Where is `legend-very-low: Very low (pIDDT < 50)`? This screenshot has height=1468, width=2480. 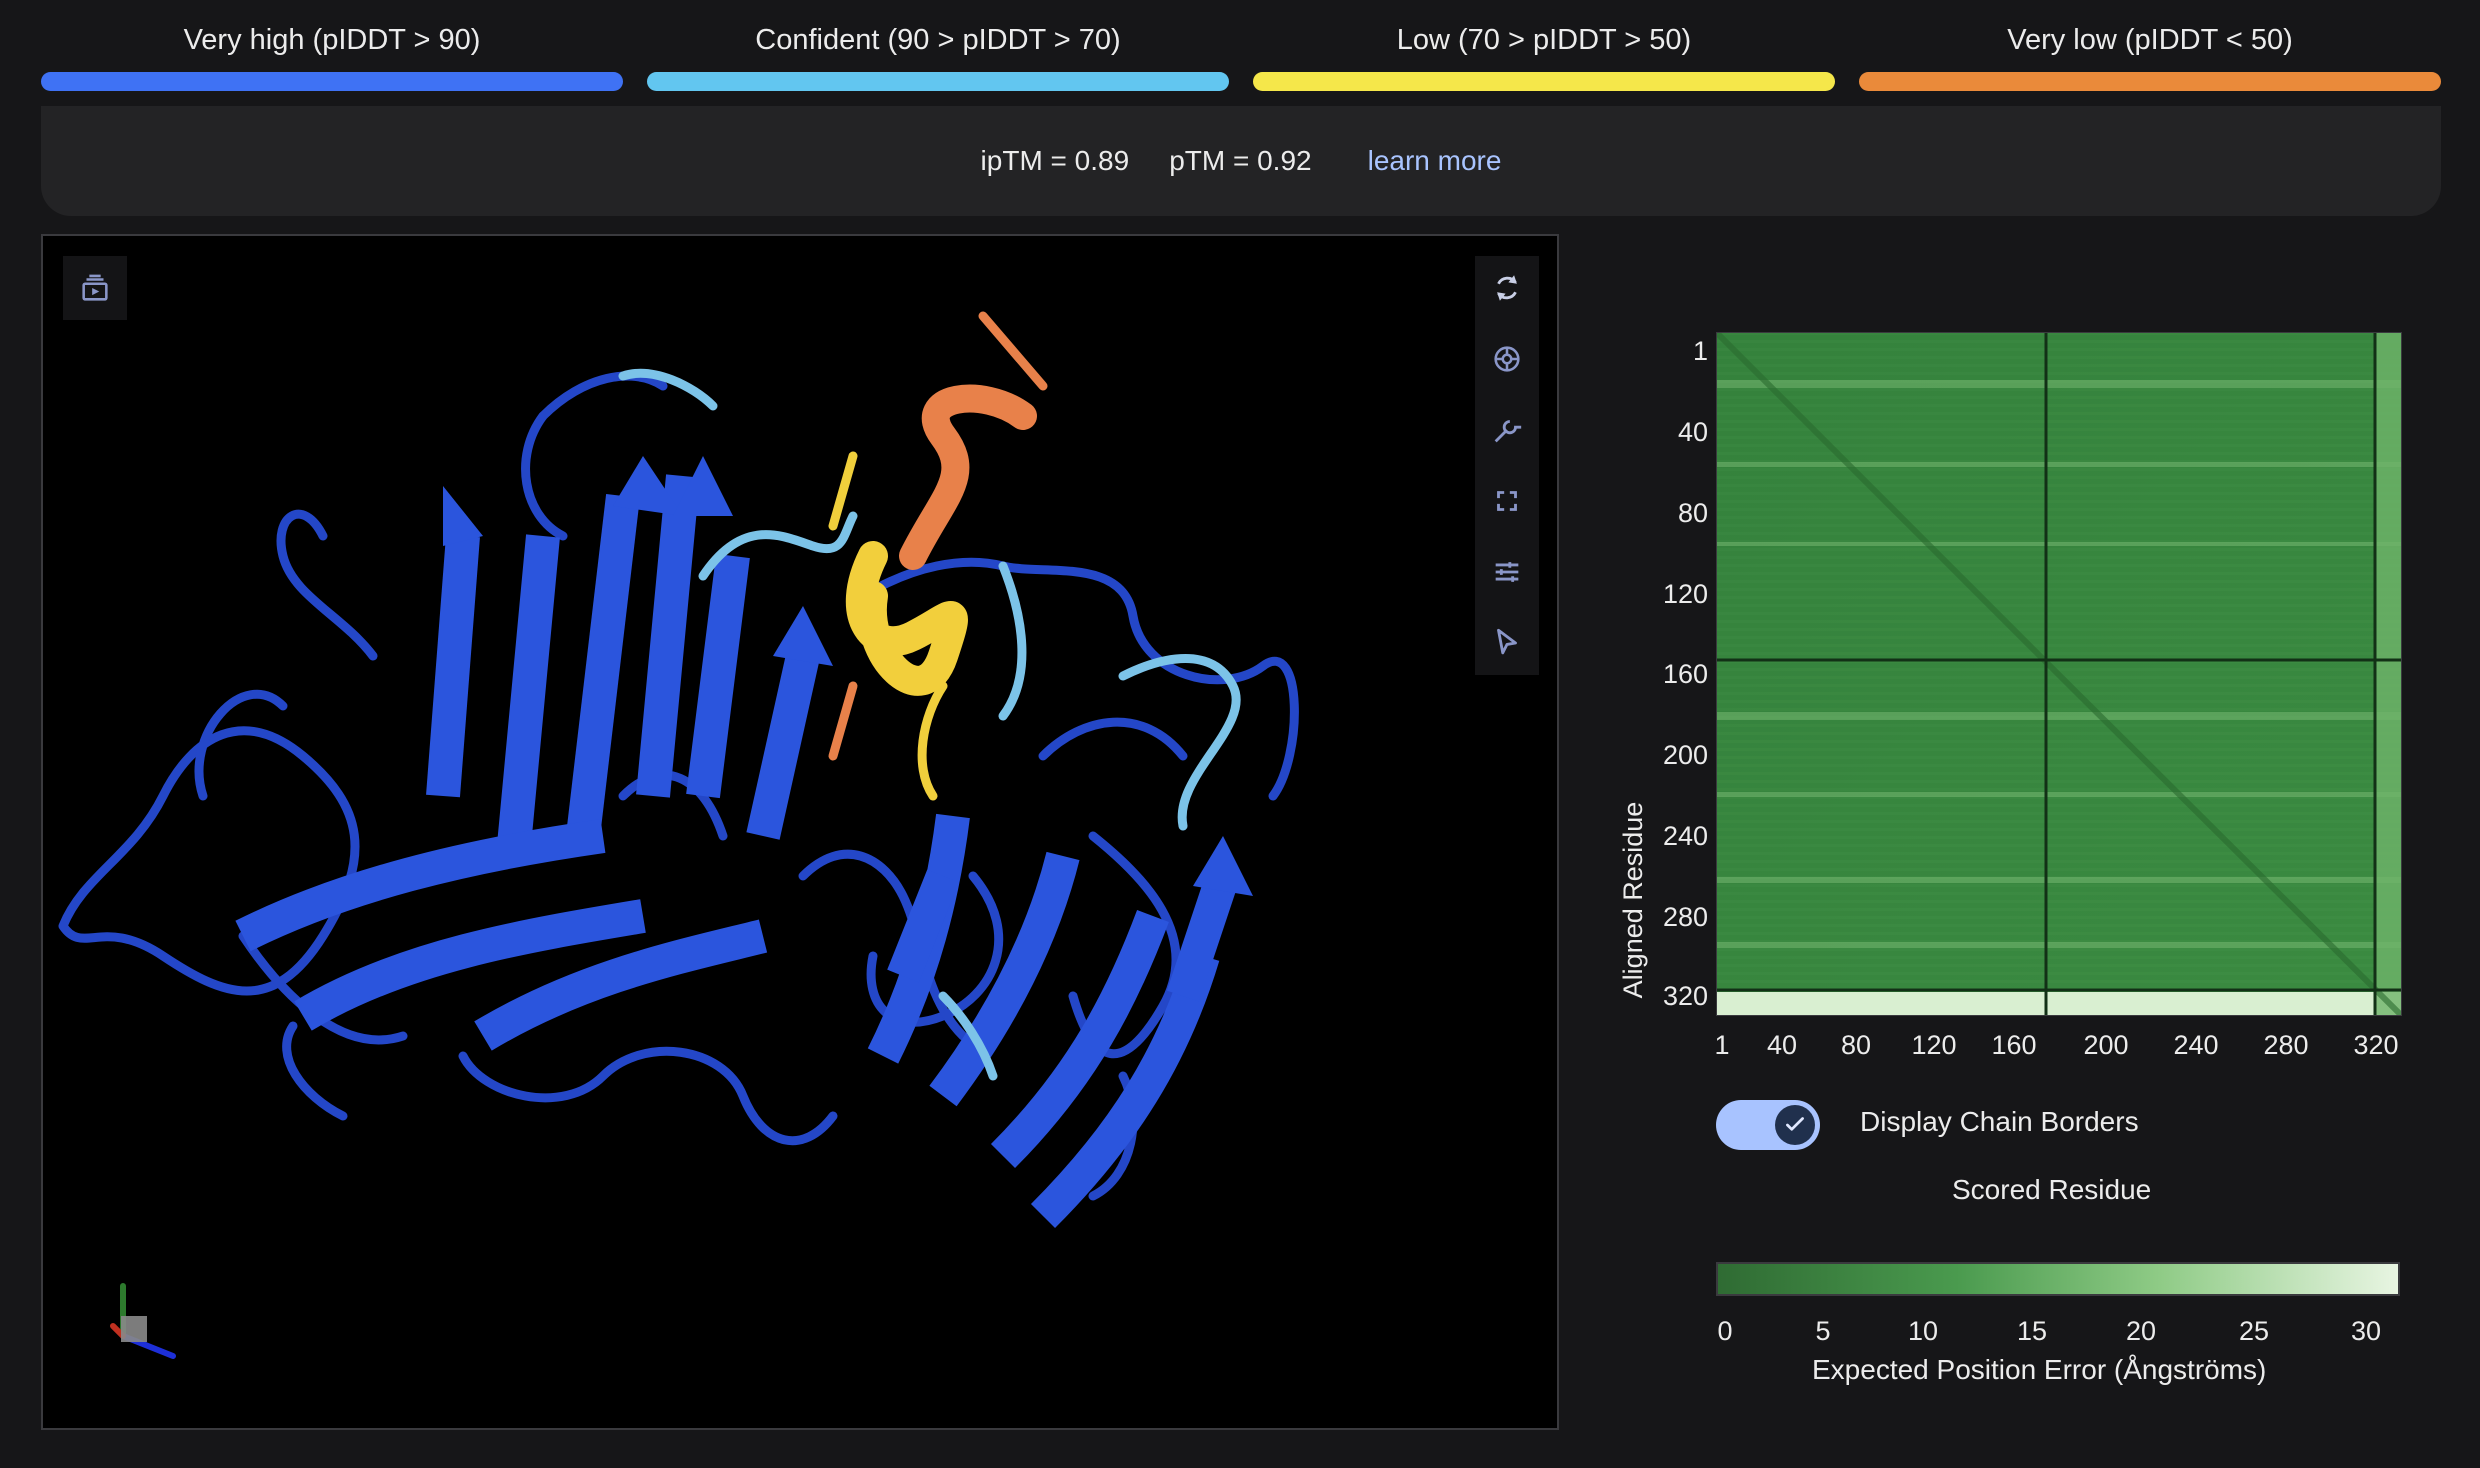
legend-very-low: Very low (pIDDT < 50) is located at coordinates (2150, 54).